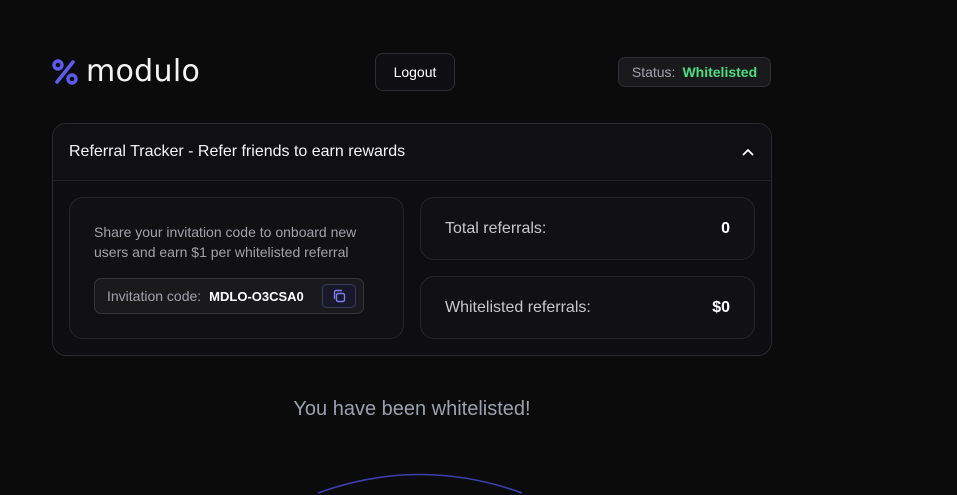 This screenshot has width=957, height=495. What do you see at coordinates (721, 307) in the screenshot?
I see `whitelisted-referrals-value: $0` at bounding box center [721, 307].